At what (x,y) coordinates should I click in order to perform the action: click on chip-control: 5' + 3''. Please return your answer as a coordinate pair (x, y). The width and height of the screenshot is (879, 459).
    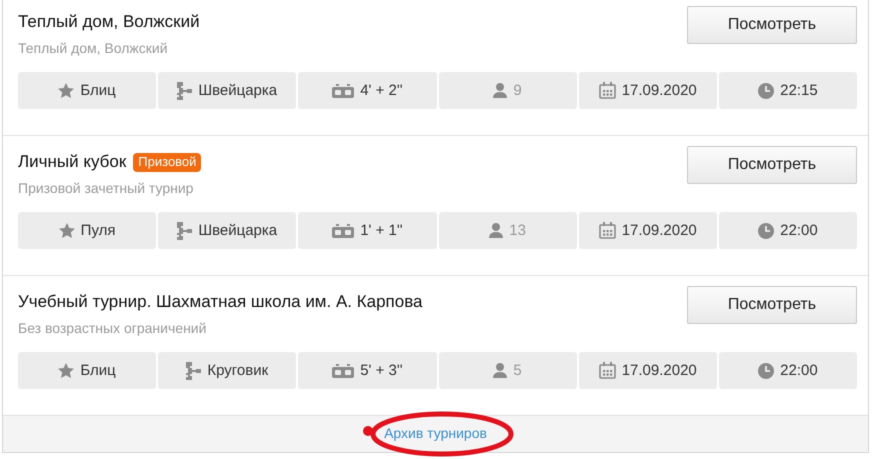
    Looking at the image, I should click on (381, 370).